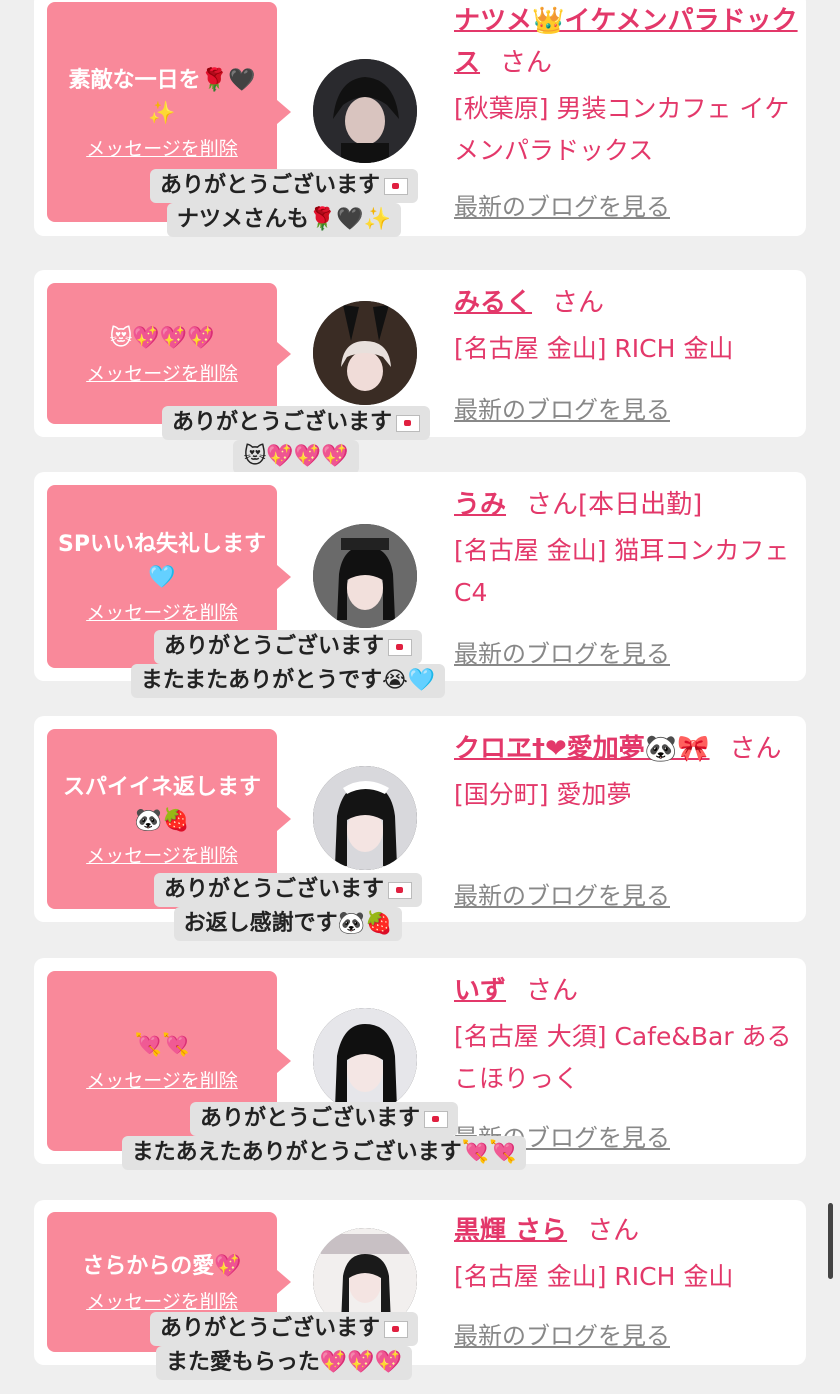 The image size is (840, 1394). I want to click on cast-name-link: 黒輝 さら, so click(510, 1231).